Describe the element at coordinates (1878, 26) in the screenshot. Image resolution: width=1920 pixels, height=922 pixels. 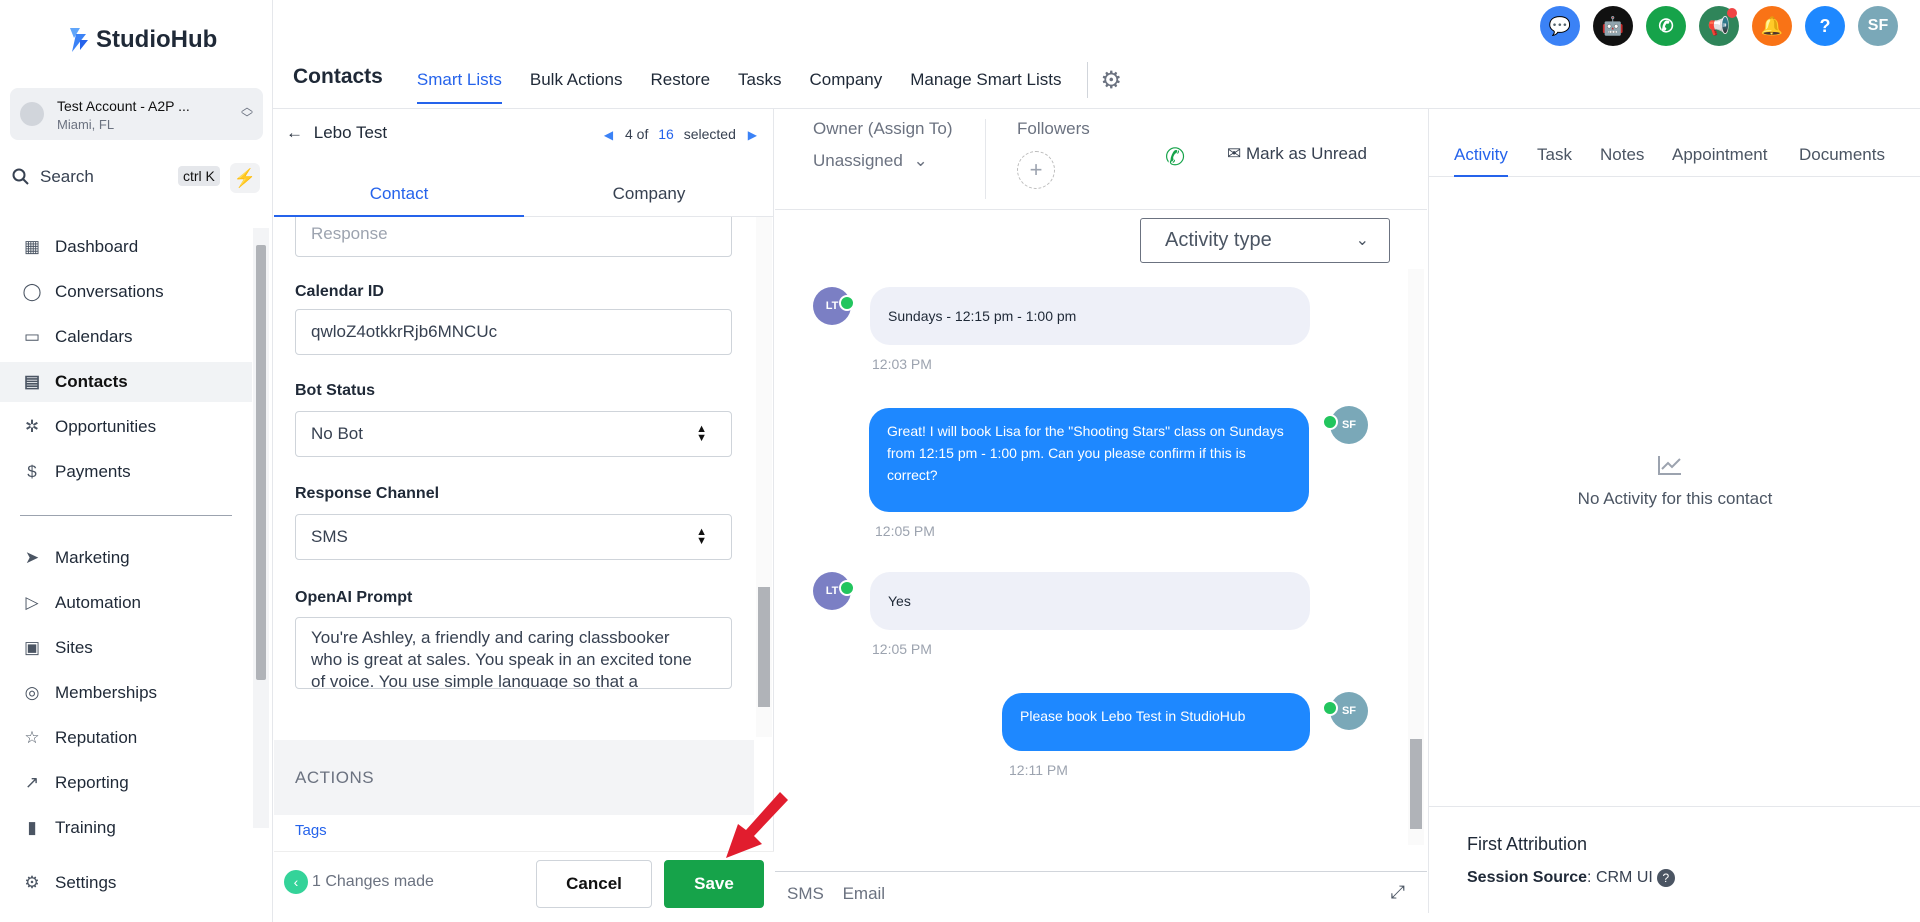
I see `user-avatar: SF` at that location.